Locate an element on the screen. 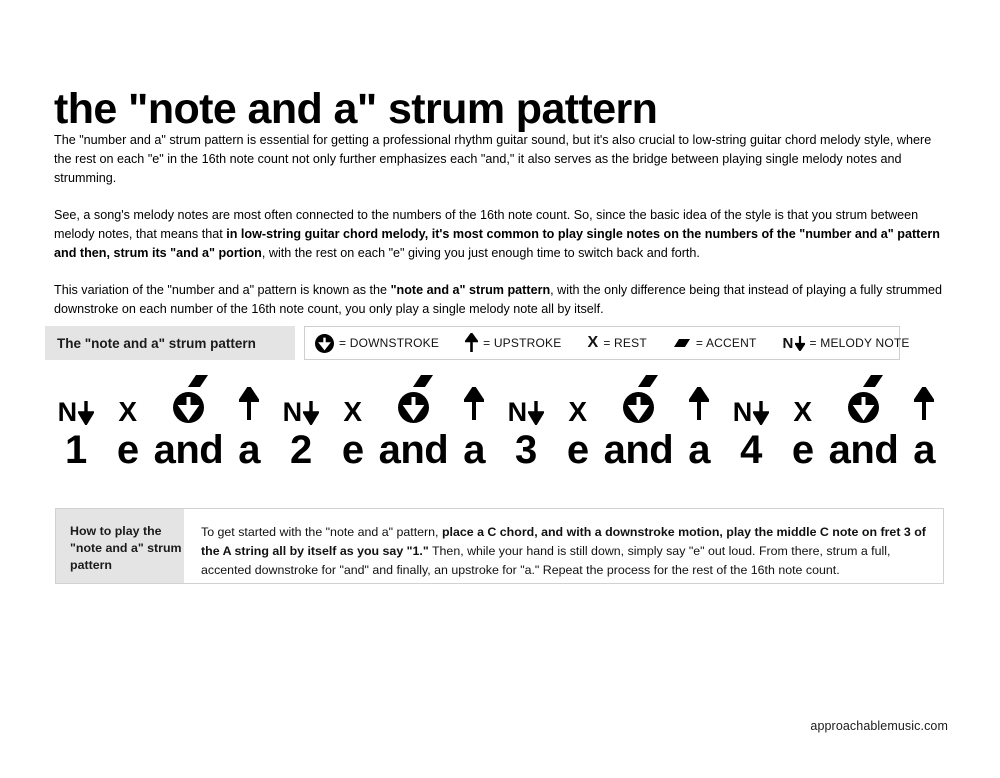  strum-notation-grid: N 1 Xe and a N 2 Xe and a N 3 Xe and a N 4 Xe and a is located at coordinates (500, 422).